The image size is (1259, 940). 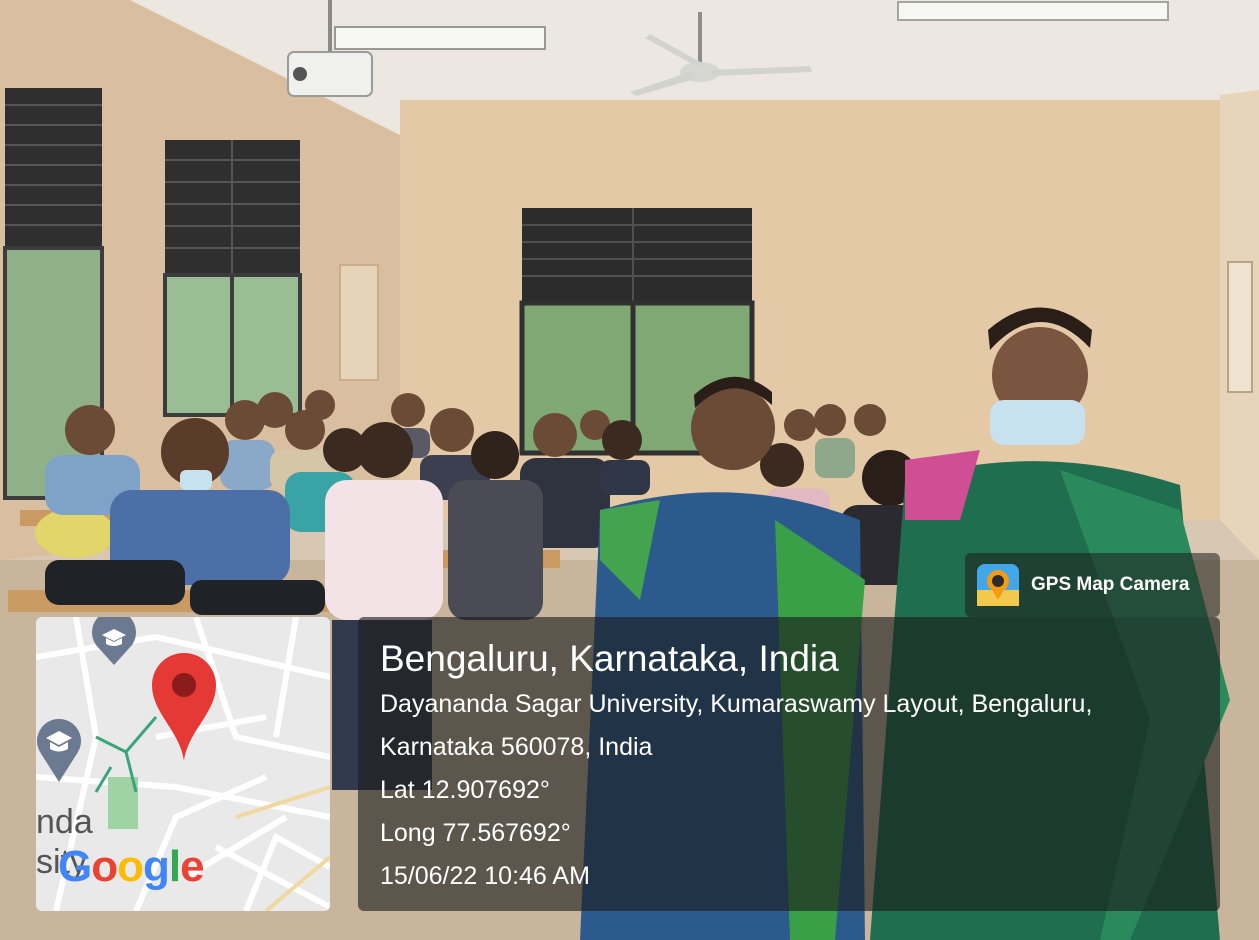 What do you see at coordinates (475, 833) in the screenshot?
I see `longitude-text: Long 77.567692°` at bounding box center [475, 833].